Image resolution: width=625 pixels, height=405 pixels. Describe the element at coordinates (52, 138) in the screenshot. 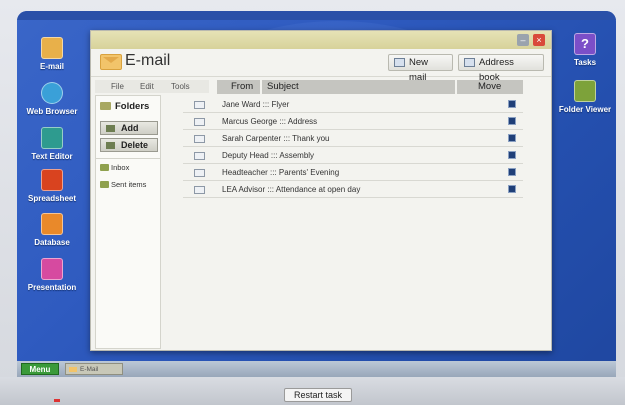

I see `text-editor-icon` at that location.